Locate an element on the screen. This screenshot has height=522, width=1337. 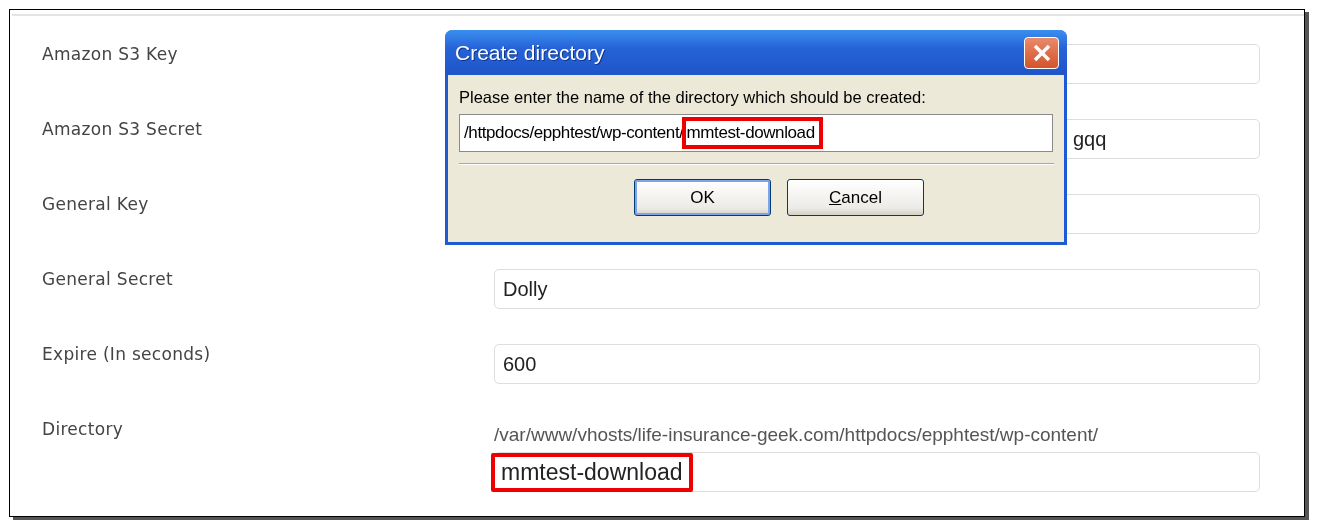
field-label: Amazon S3 Key is located at coordinates (110, 53).